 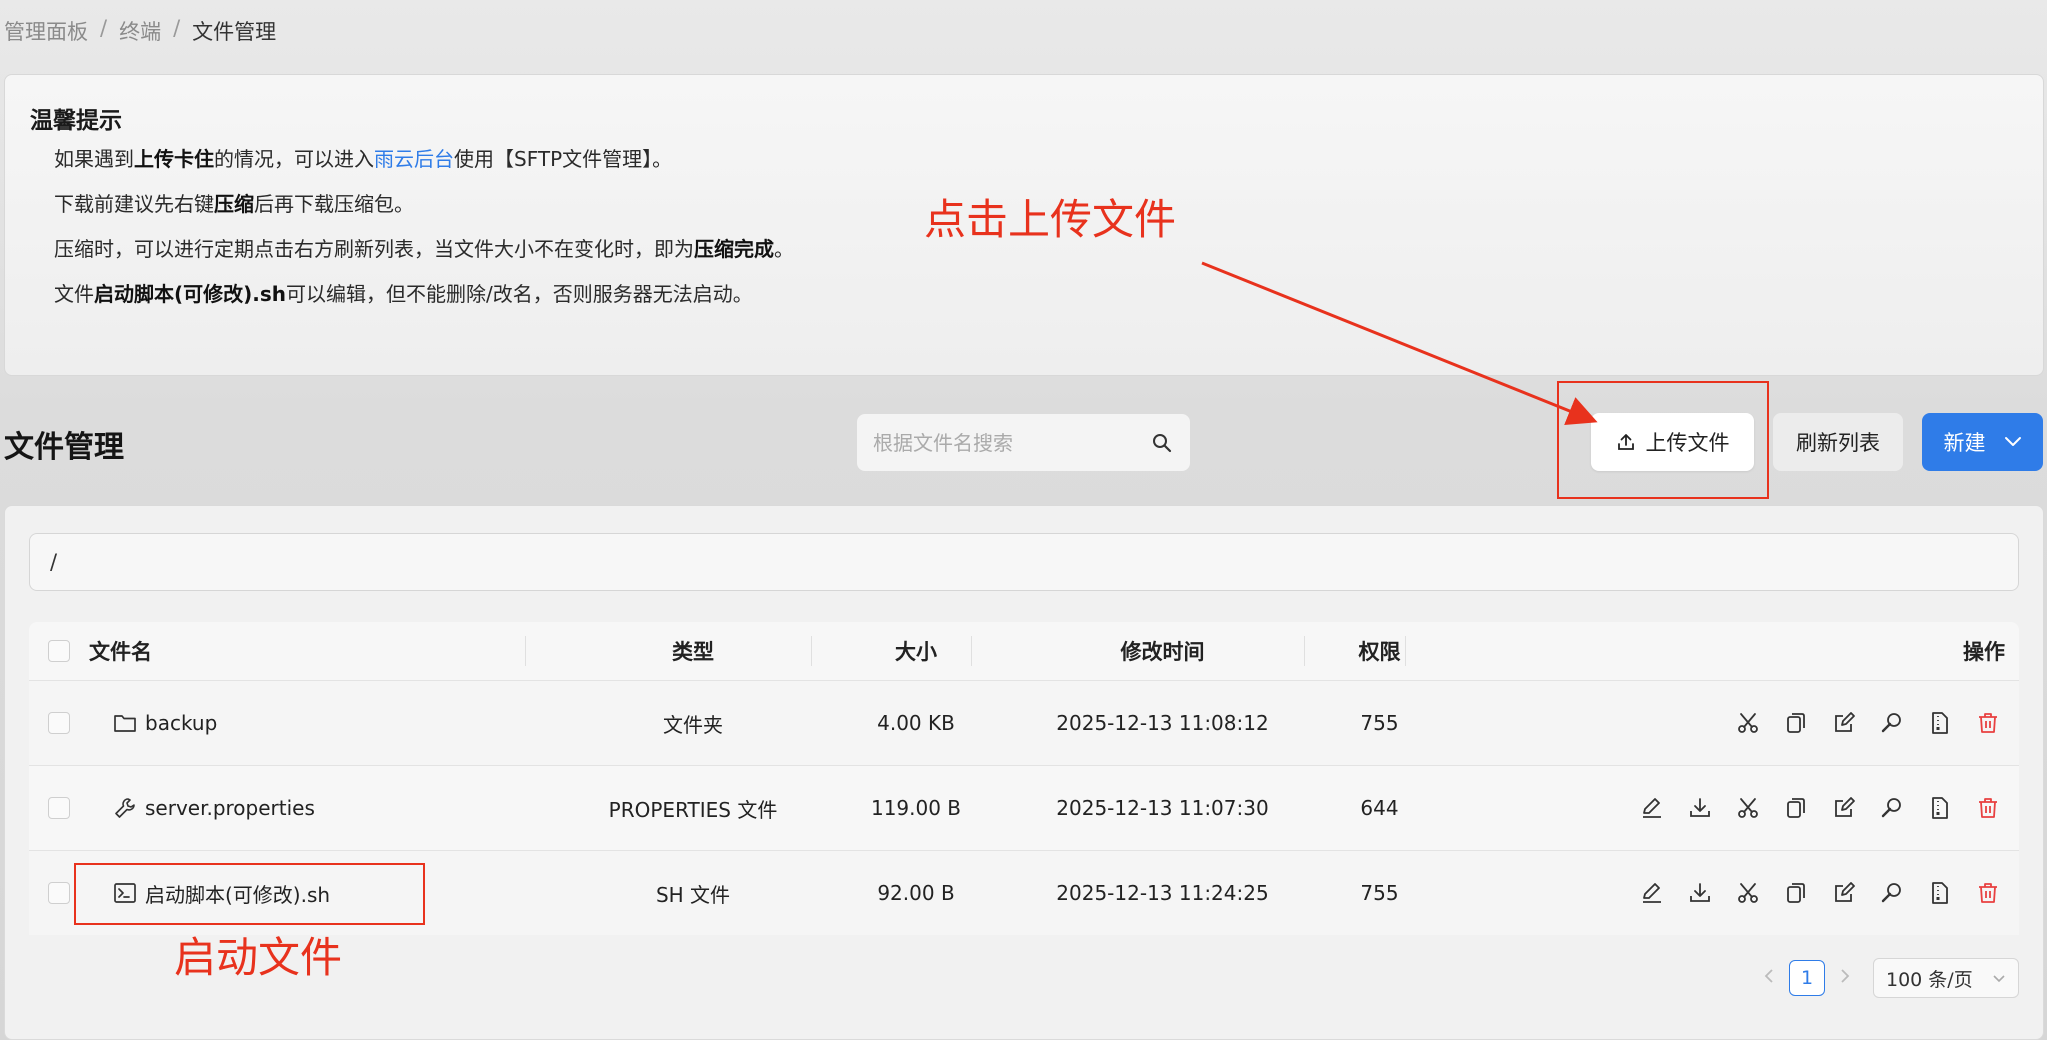 I want to click on tip-emphasis: 上传卡住, so click(x=174, y=159).